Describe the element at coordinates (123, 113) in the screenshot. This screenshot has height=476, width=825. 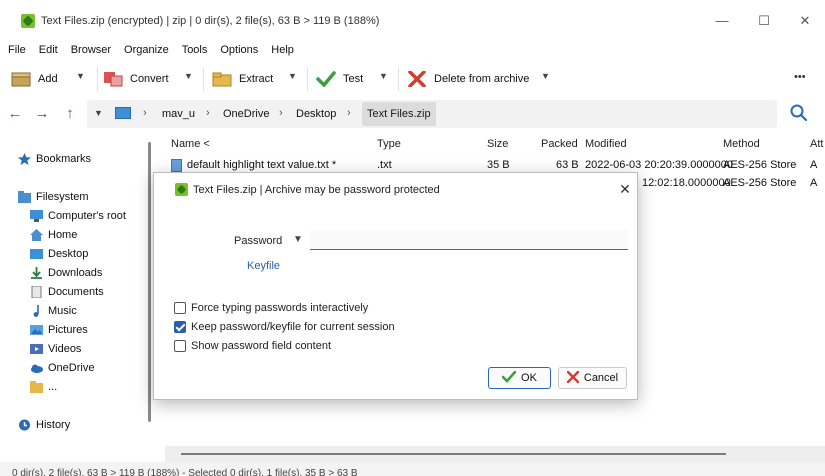
I see `computer-monitor-icon` at that location.